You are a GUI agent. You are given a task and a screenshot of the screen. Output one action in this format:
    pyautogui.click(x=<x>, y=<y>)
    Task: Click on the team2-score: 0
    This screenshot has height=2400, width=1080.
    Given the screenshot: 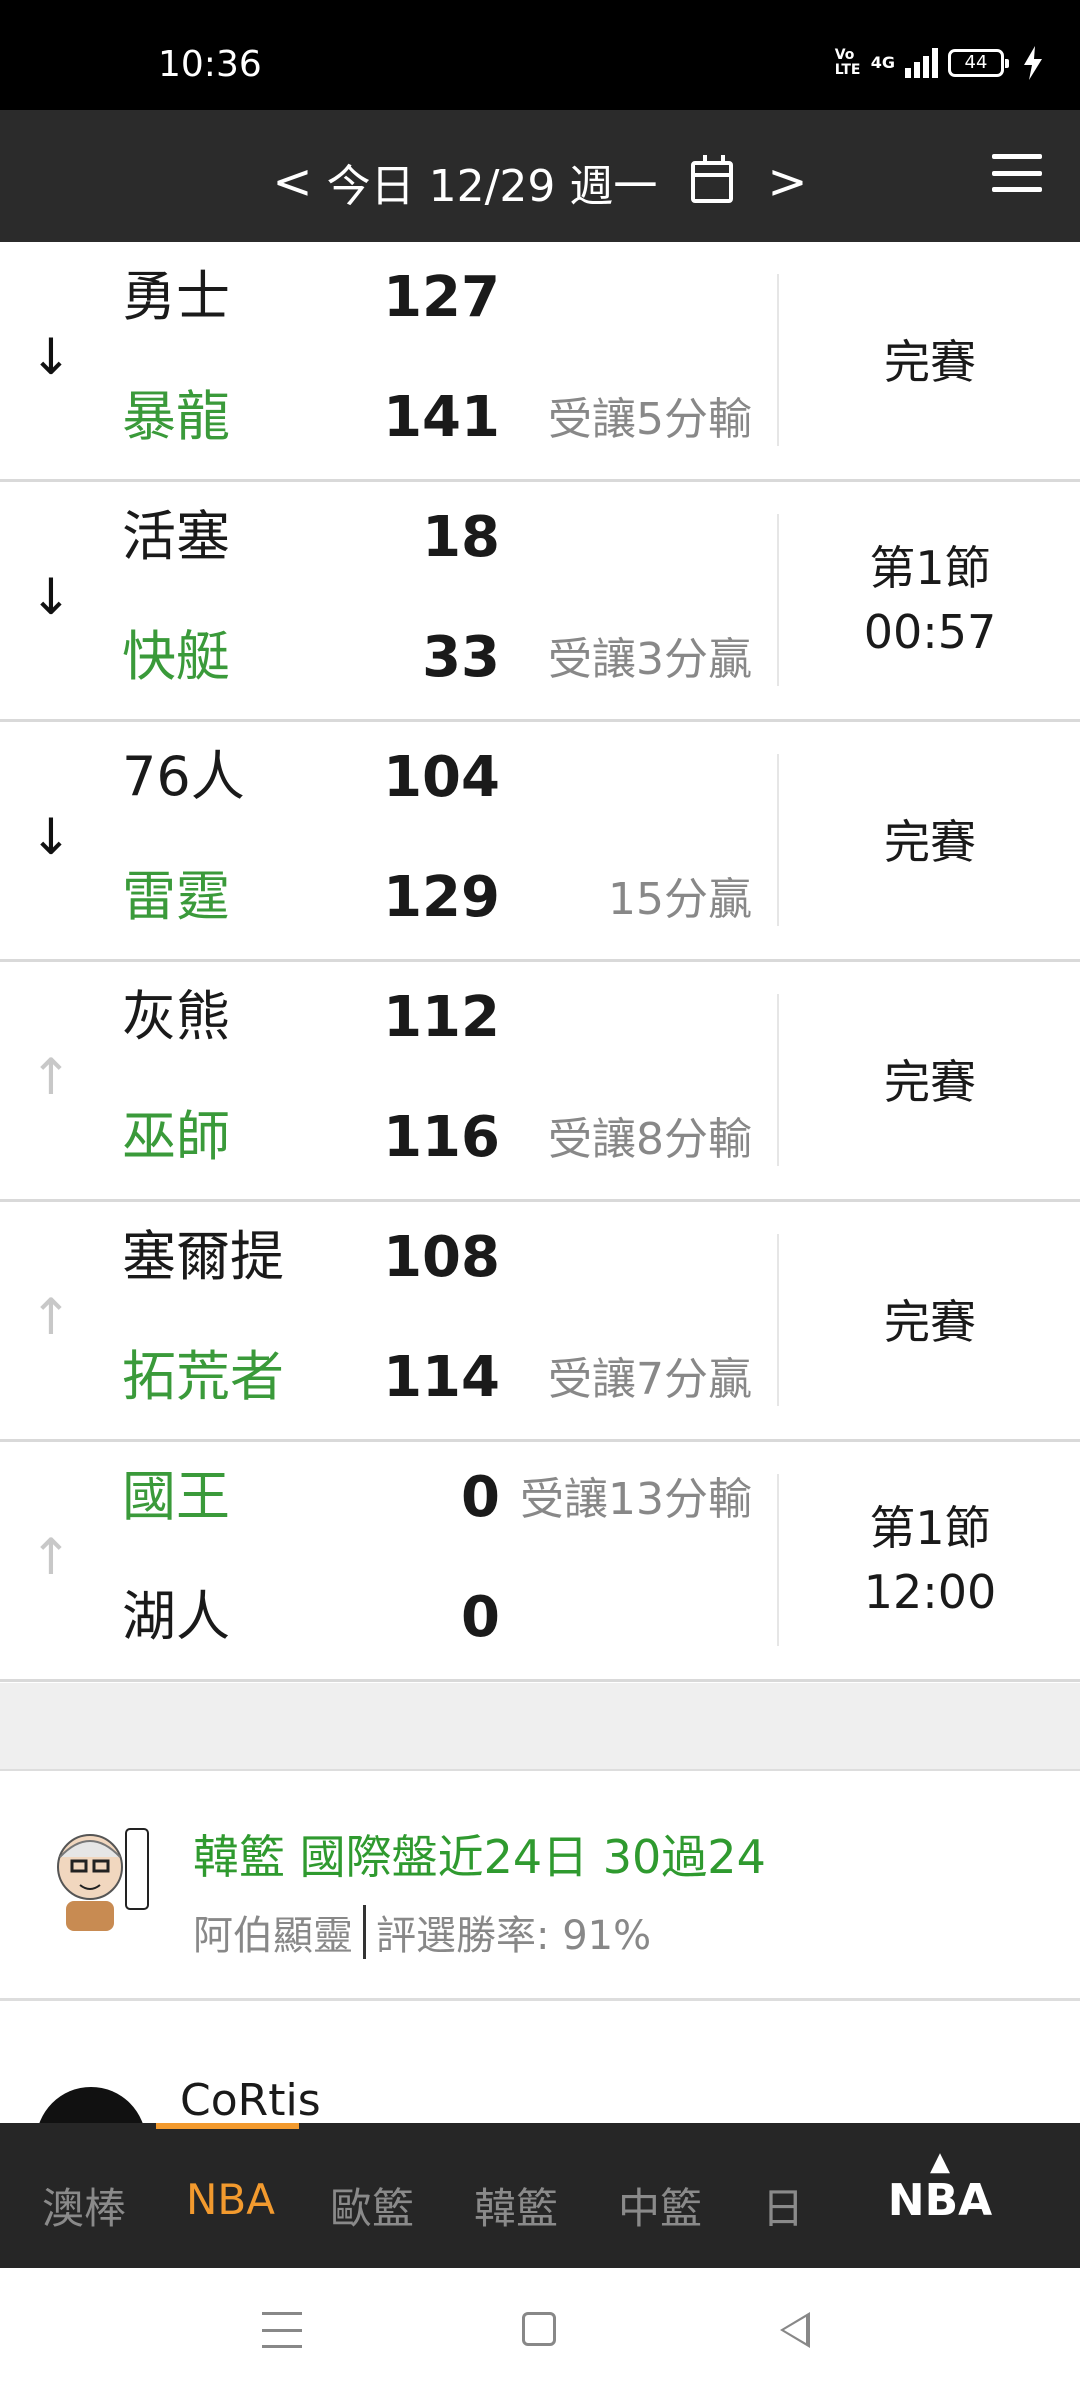 What is the action you would take?
    pyautogui.click(x=480, y=1617)
    